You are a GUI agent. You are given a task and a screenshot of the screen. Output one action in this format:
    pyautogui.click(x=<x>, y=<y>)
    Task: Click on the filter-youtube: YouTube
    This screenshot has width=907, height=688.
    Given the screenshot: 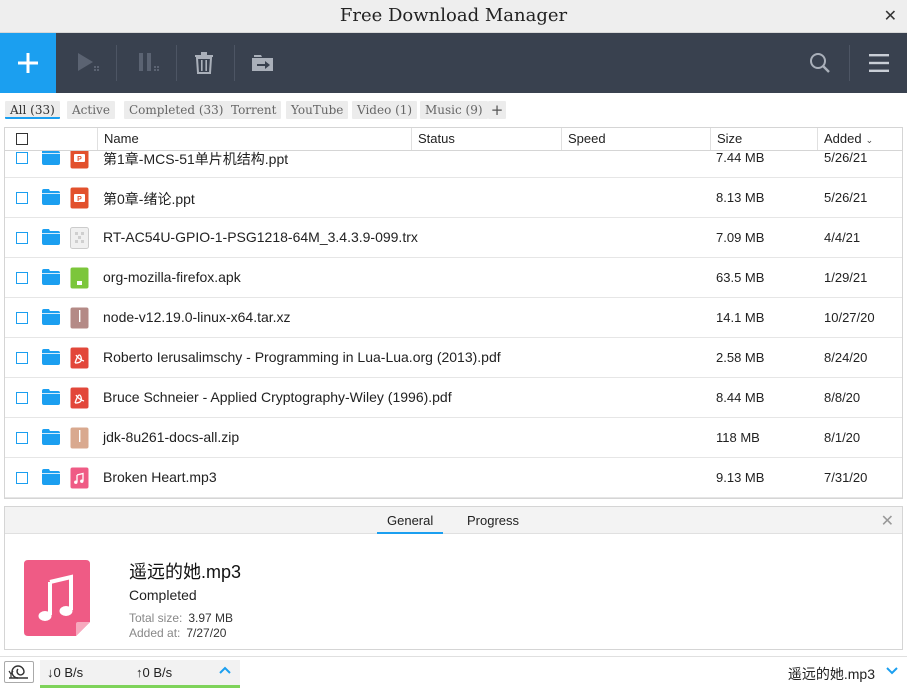 What is the action you would take?
    pyautogui.click(x=317, y=110)
    